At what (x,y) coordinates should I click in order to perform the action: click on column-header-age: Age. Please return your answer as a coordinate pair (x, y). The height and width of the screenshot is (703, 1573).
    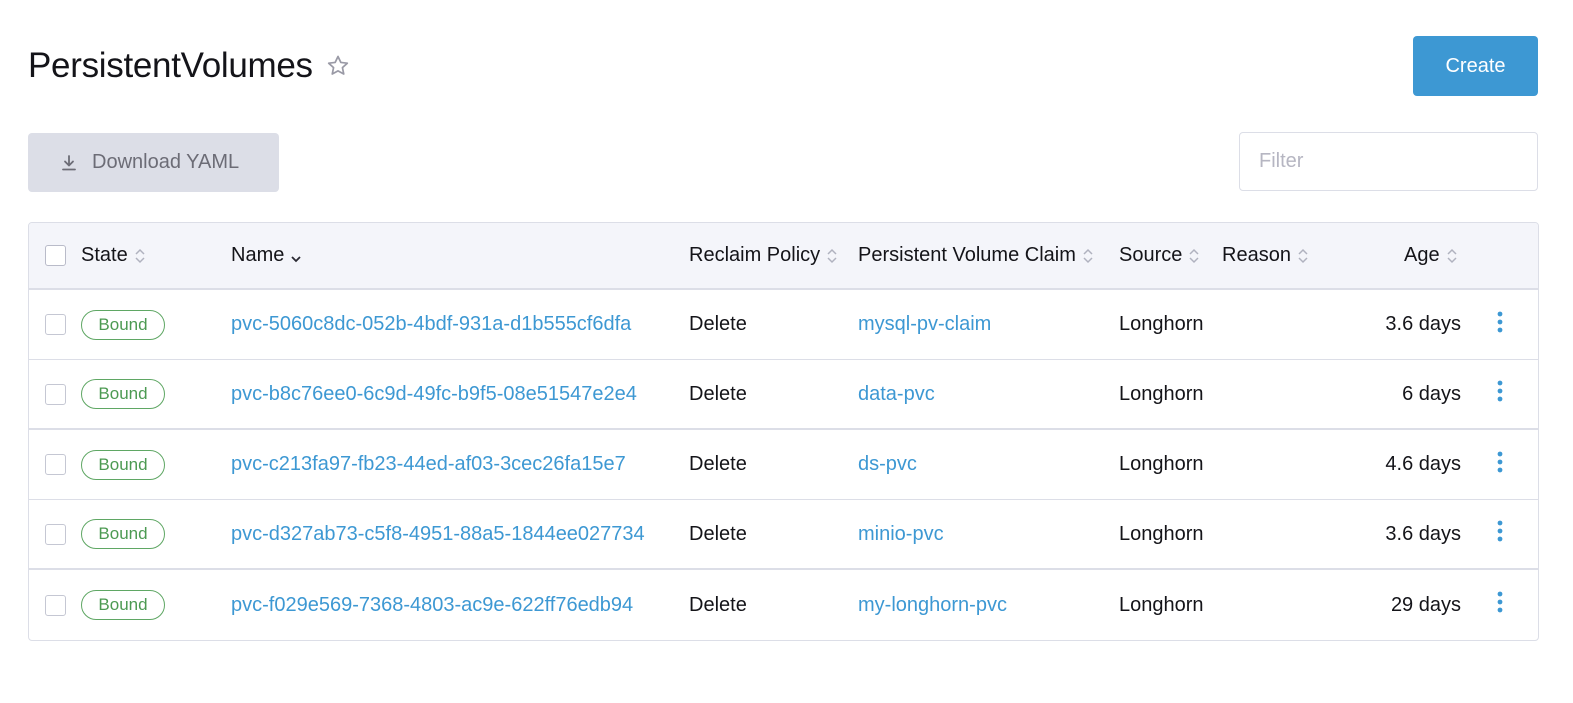
    Looking at the image, I should click on (1431, 255).